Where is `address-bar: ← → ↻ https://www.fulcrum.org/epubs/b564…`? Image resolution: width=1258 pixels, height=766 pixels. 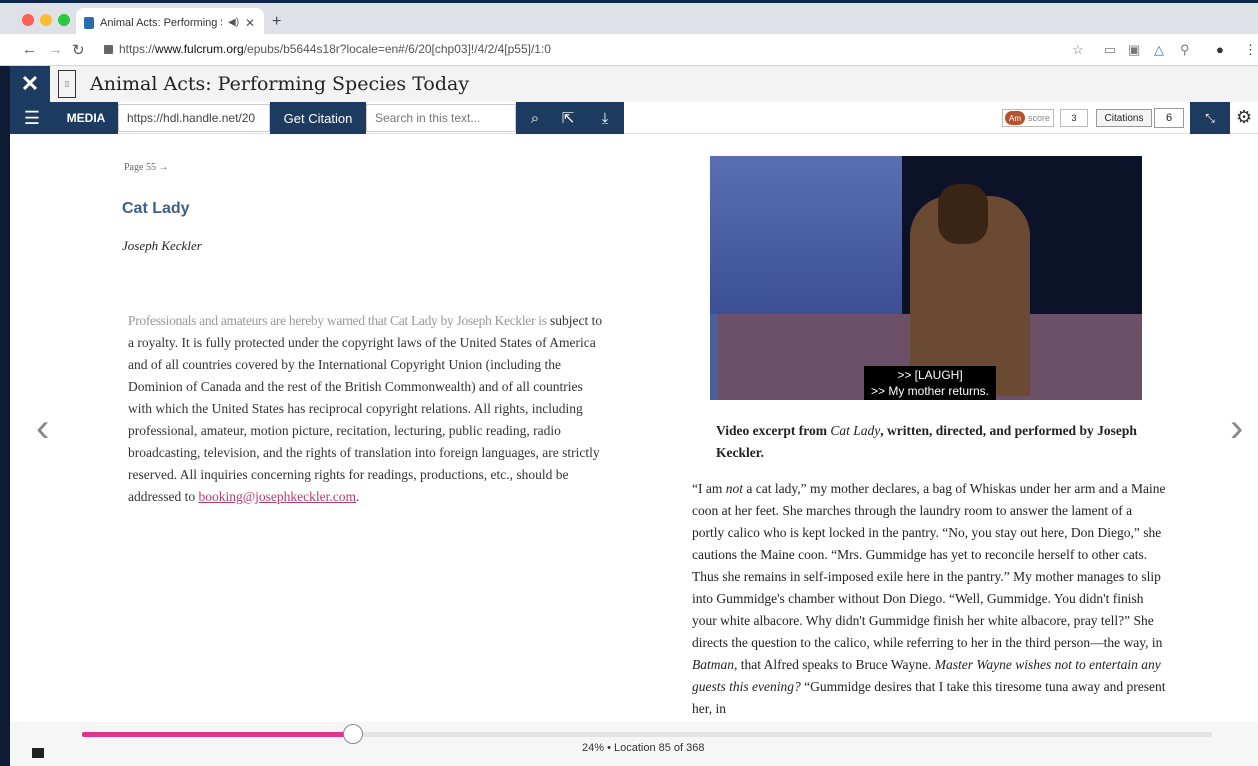
address-bar: ← → ↻ https://www.fulcrum.org/epubs/b564… is located at coordinates (629, 50).